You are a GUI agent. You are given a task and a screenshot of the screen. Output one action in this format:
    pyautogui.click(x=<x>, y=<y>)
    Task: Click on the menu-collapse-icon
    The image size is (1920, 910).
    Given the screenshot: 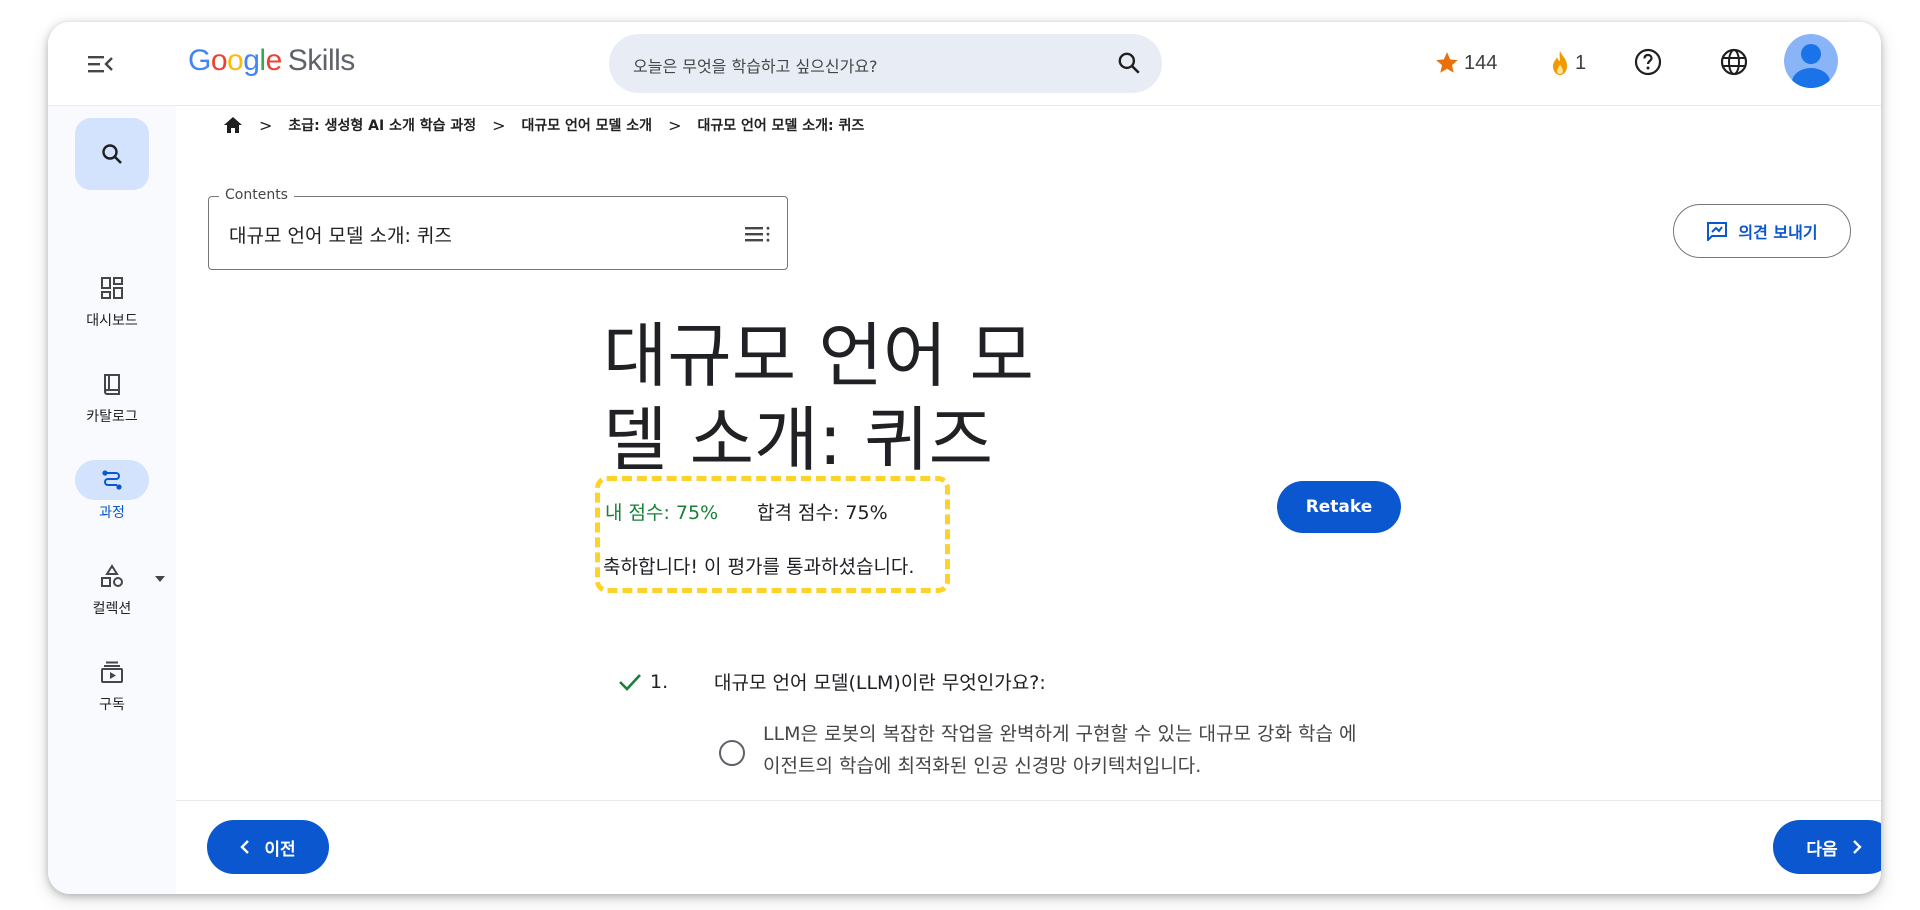 What is the action you would take?
    pyautogui.click(x=100, y=64)
    